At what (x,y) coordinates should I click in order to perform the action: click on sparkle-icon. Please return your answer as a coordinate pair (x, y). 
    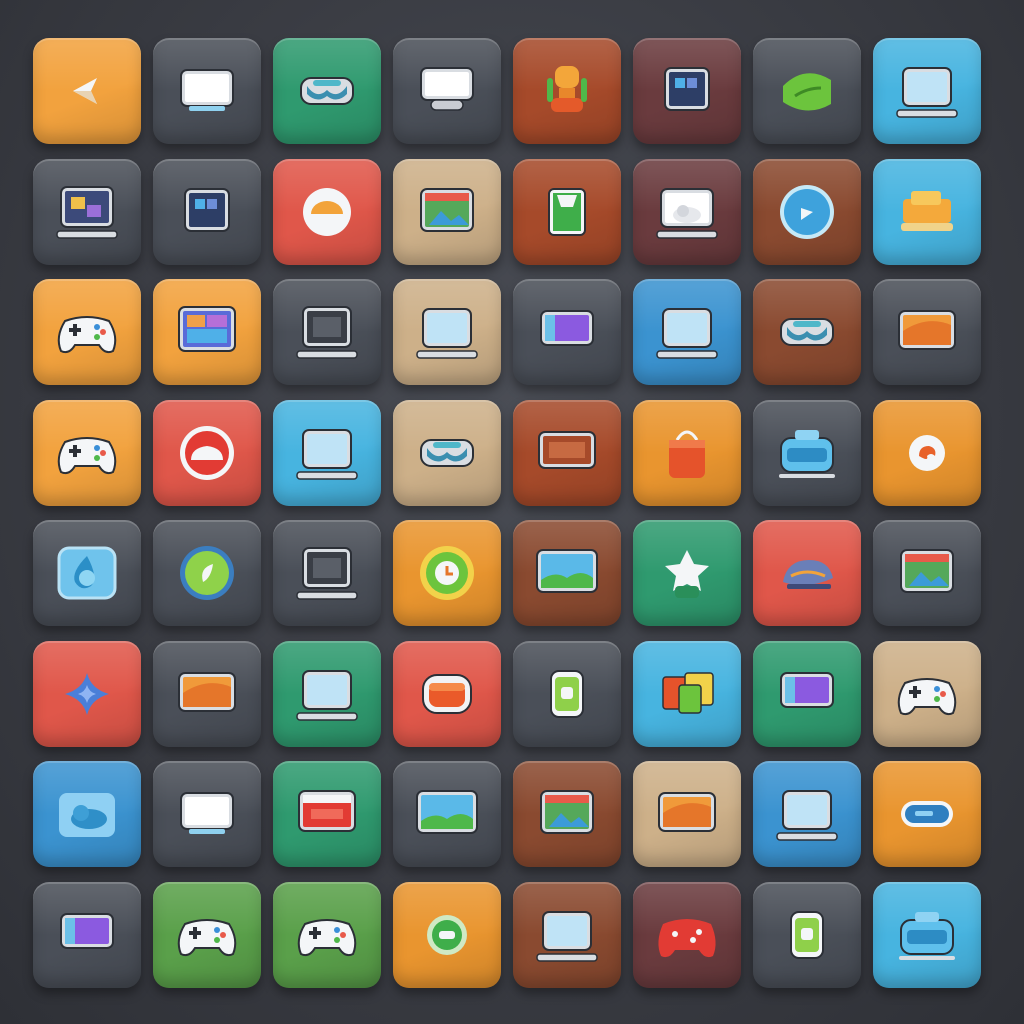
    Looking at the image, I should click on (87, 694).